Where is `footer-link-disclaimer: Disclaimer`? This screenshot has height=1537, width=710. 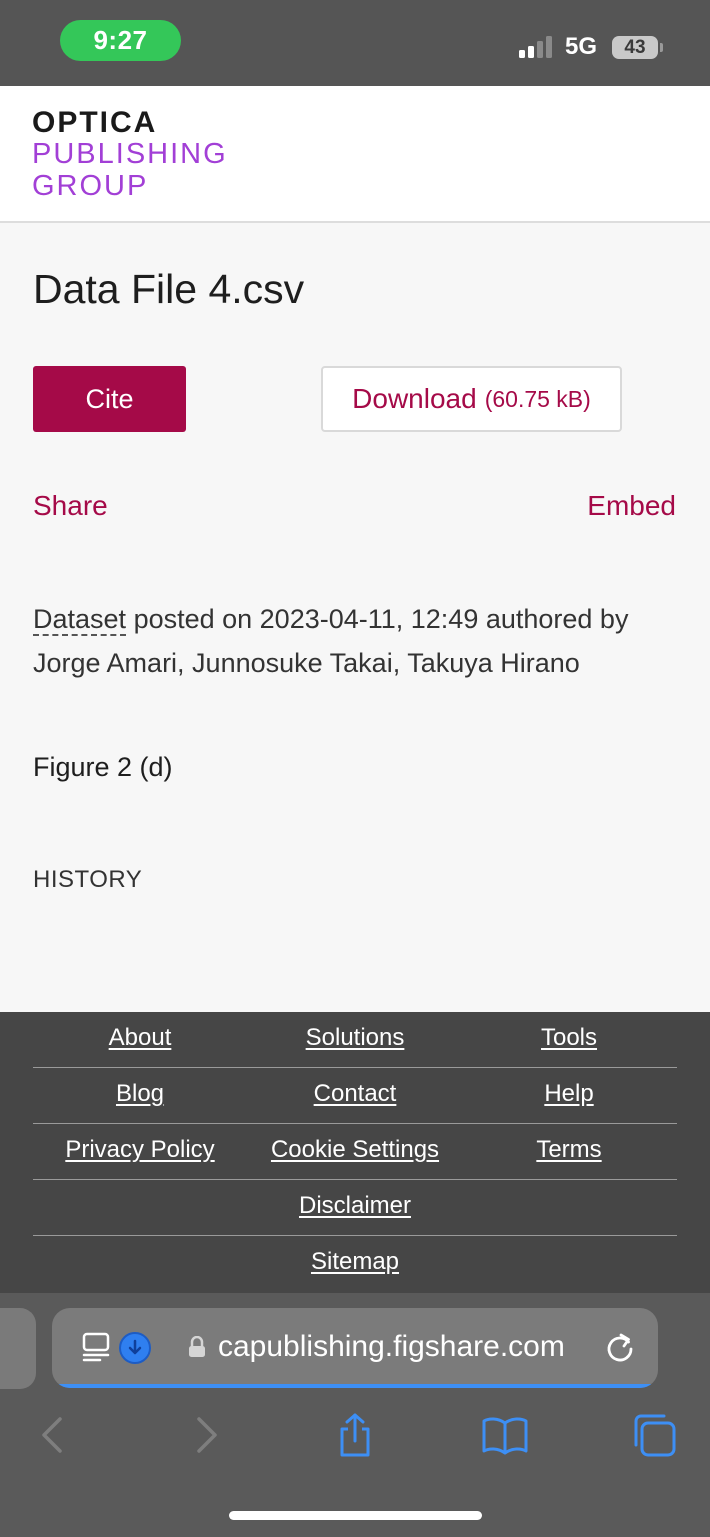
footer-link-disclaimer: Disclaimer is located at coordinates (355, 1206).